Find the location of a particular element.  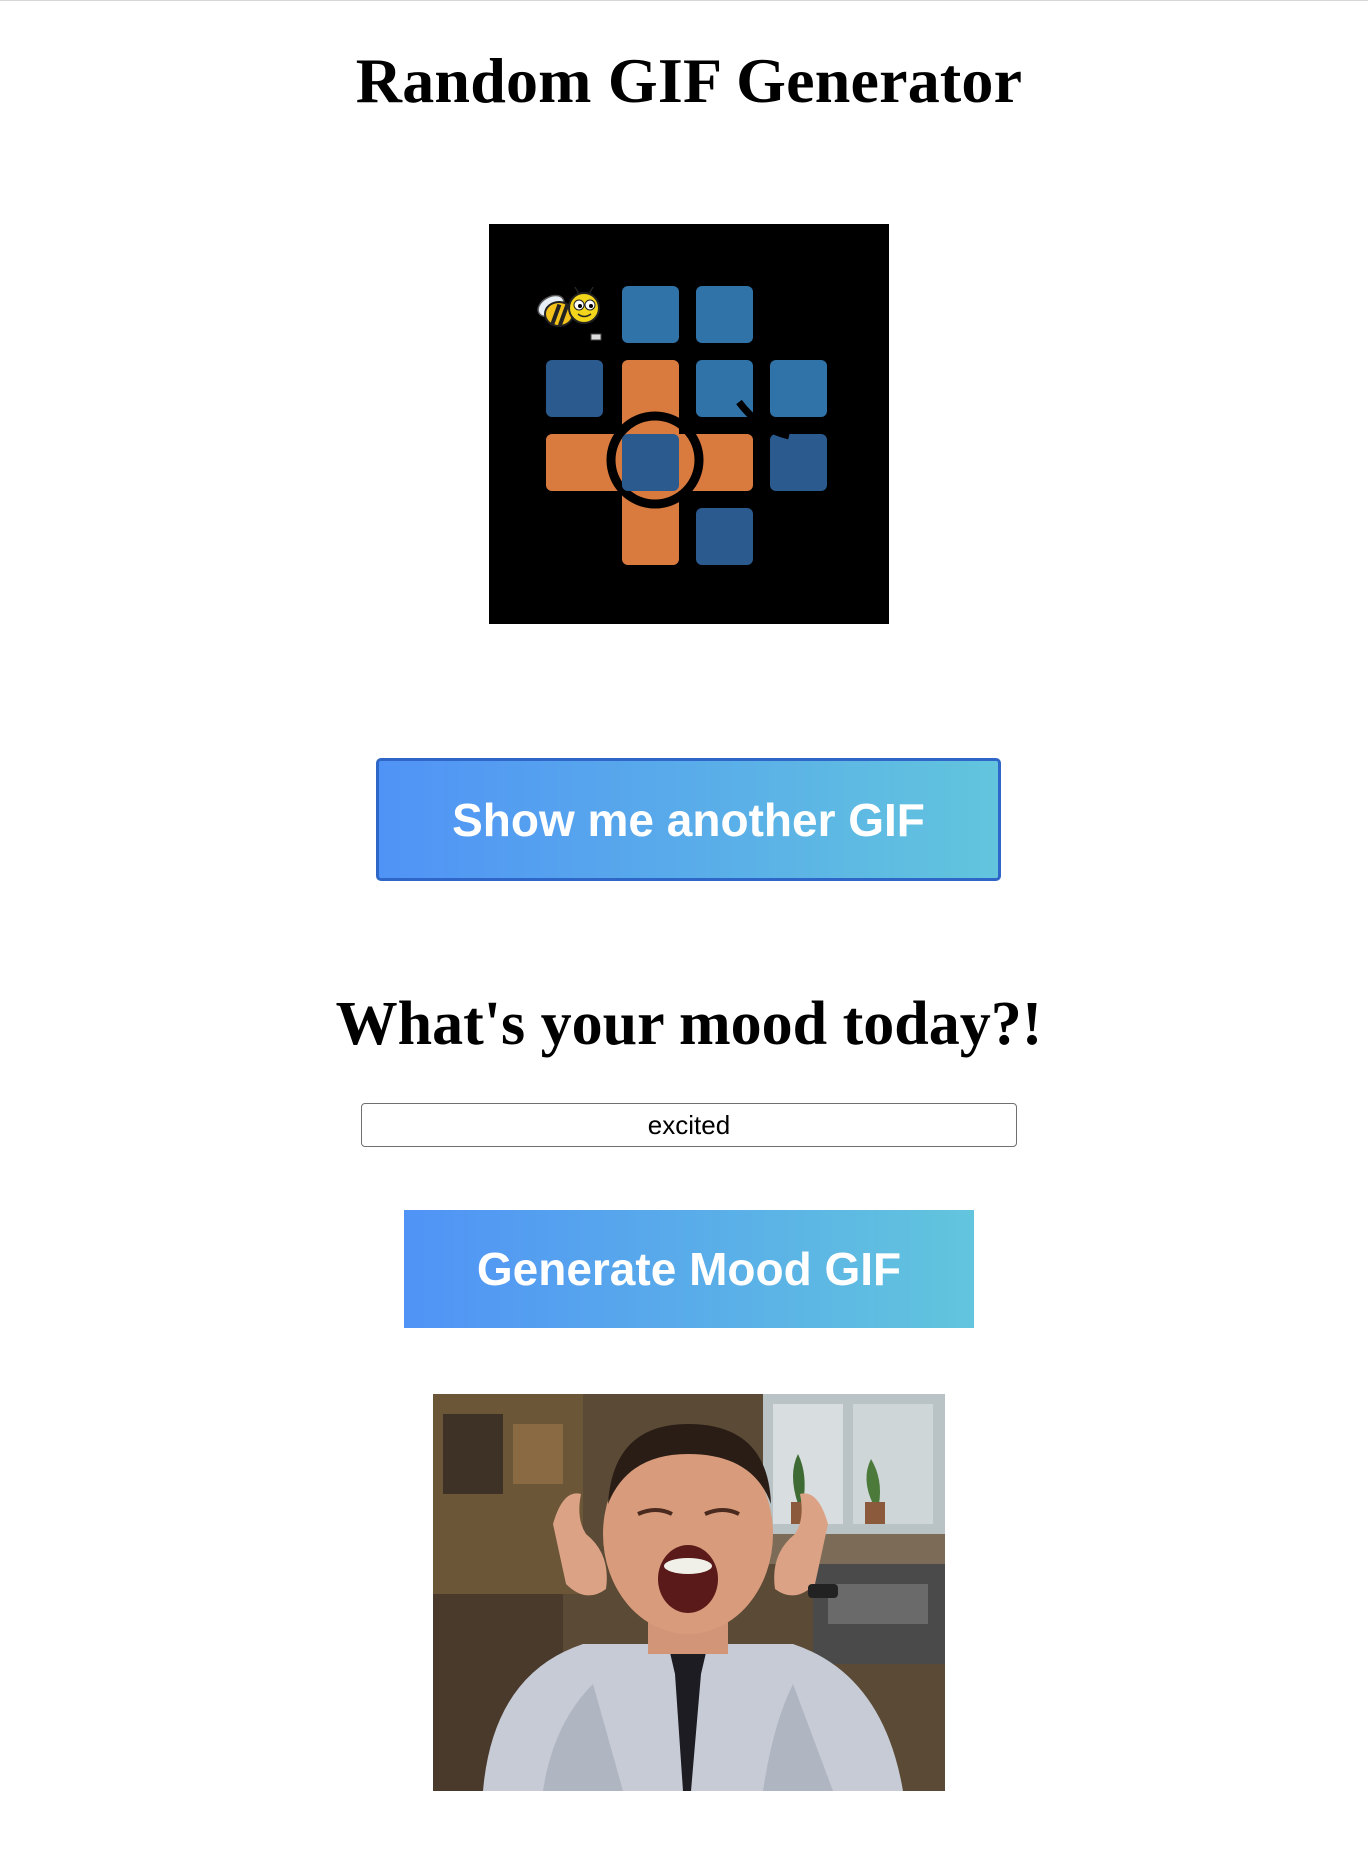

mood-heading: What's your mood today?! is located at coordinates (689, 1024).